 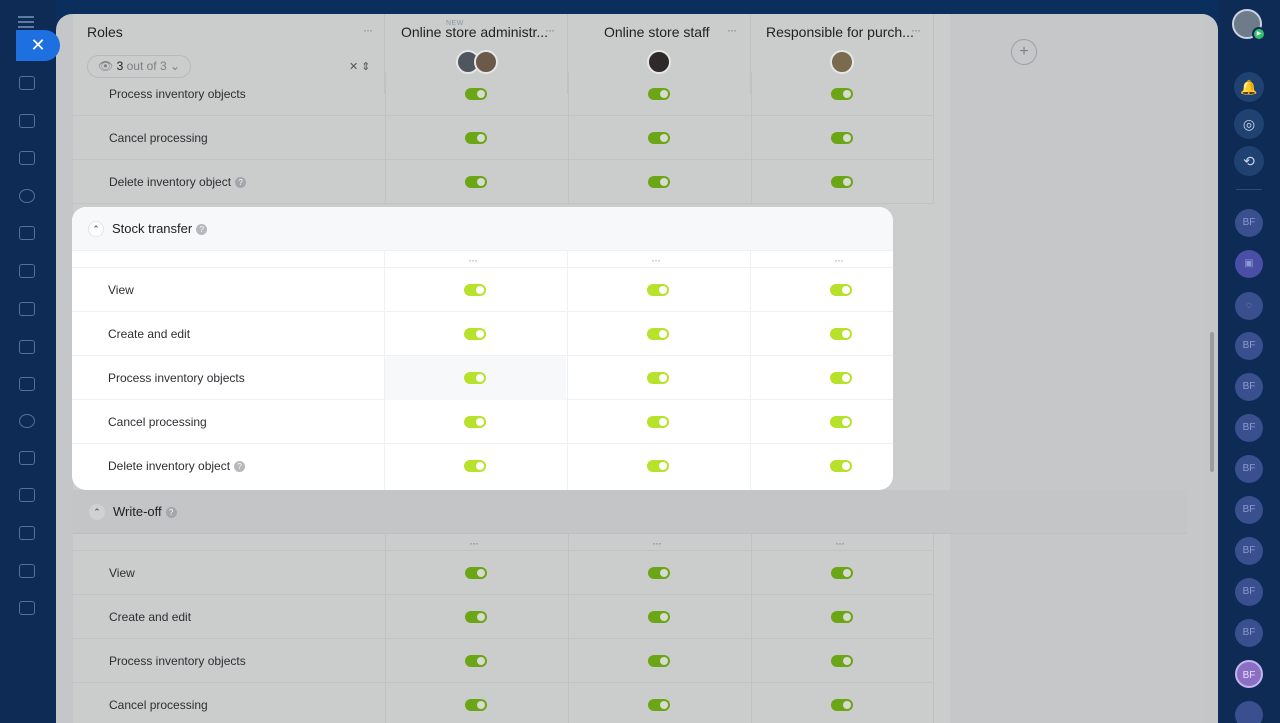 I want to click on permission-label: View, so click(x=122, y=573).